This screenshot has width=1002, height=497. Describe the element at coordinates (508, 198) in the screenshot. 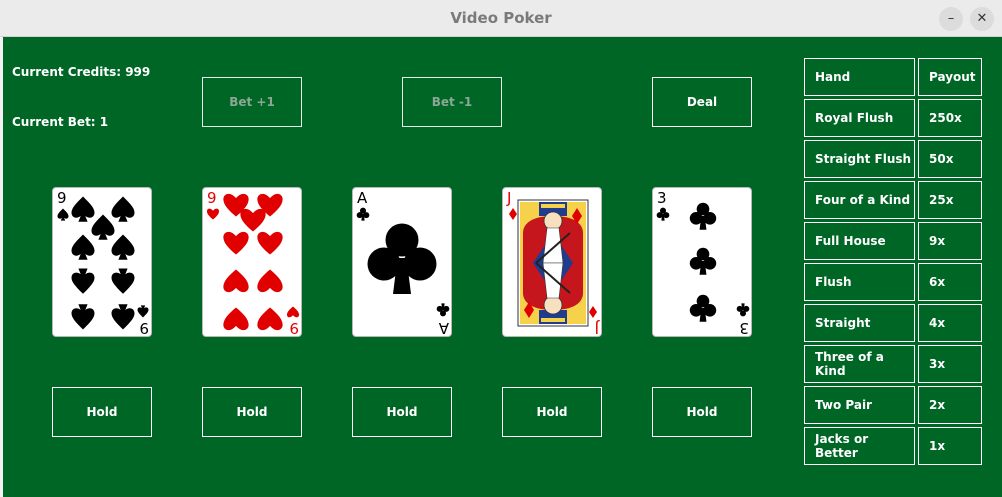

I see `card-4-rank: J` at that location.